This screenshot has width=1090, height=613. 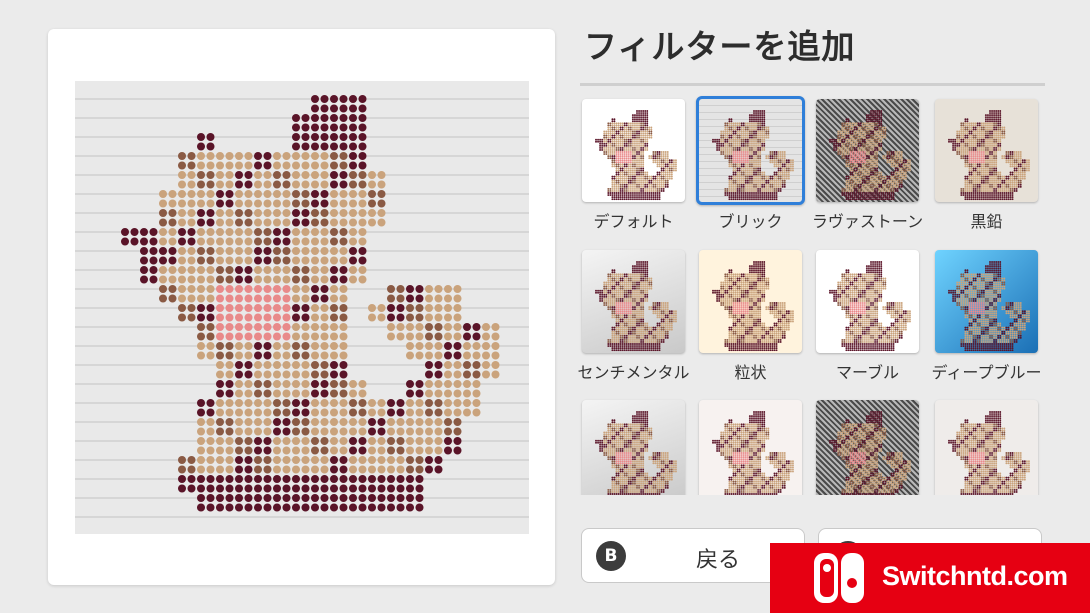 I want to click on filter-option-lava: ラヴァストーン, so click(x=867, y=165).